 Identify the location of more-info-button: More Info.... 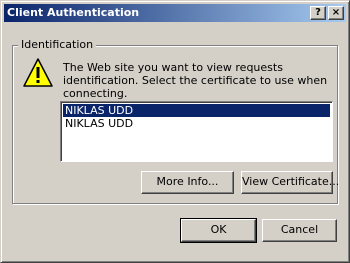
(187, 182).